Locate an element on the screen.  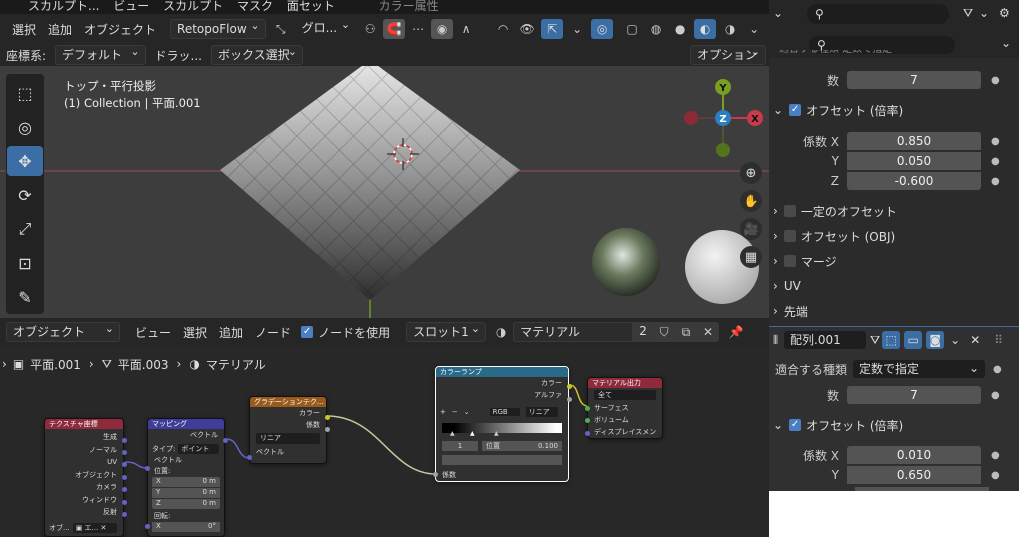
mapping-loc-z: Z 0 m is located at coordinates (186, 504).